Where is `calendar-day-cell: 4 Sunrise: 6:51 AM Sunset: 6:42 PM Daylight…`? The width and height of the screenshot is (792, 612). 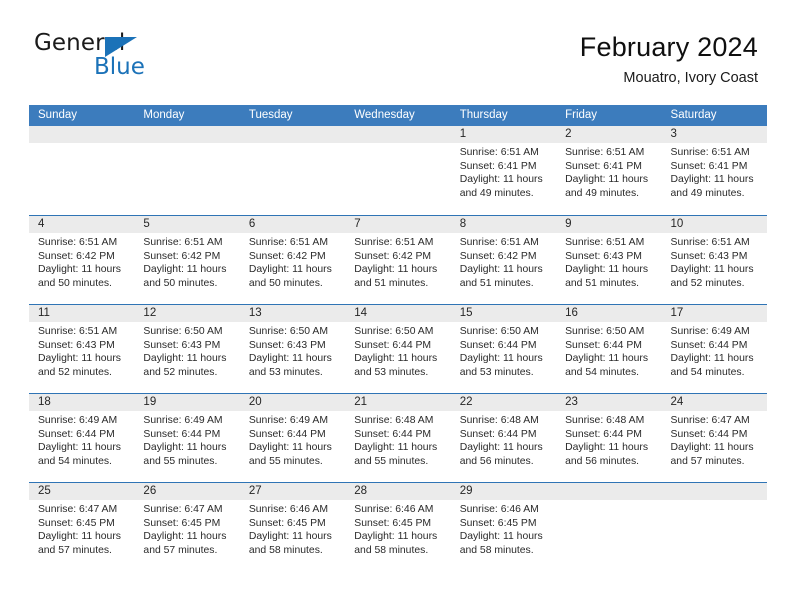 calendar-day-cell: 4 Sunrise: 6:51 AM Sunset: 6:42 PM Daylight… is located at coordinates (81, 260).